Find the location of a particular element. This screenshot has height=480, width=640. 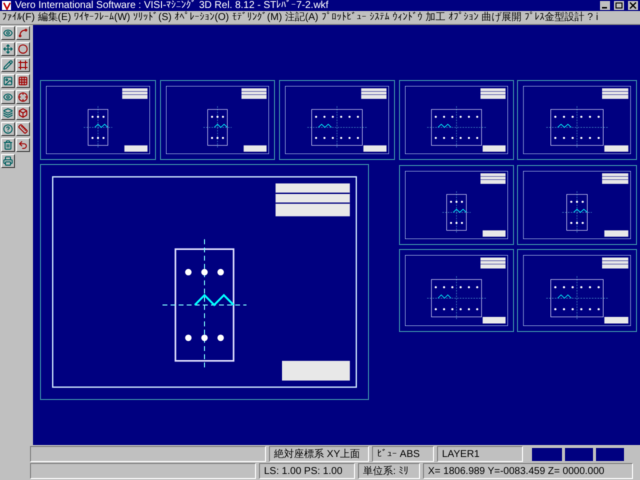

menu-item: ﾌﾟﾚｽ金型設計 is located at coordinates (554, 18).